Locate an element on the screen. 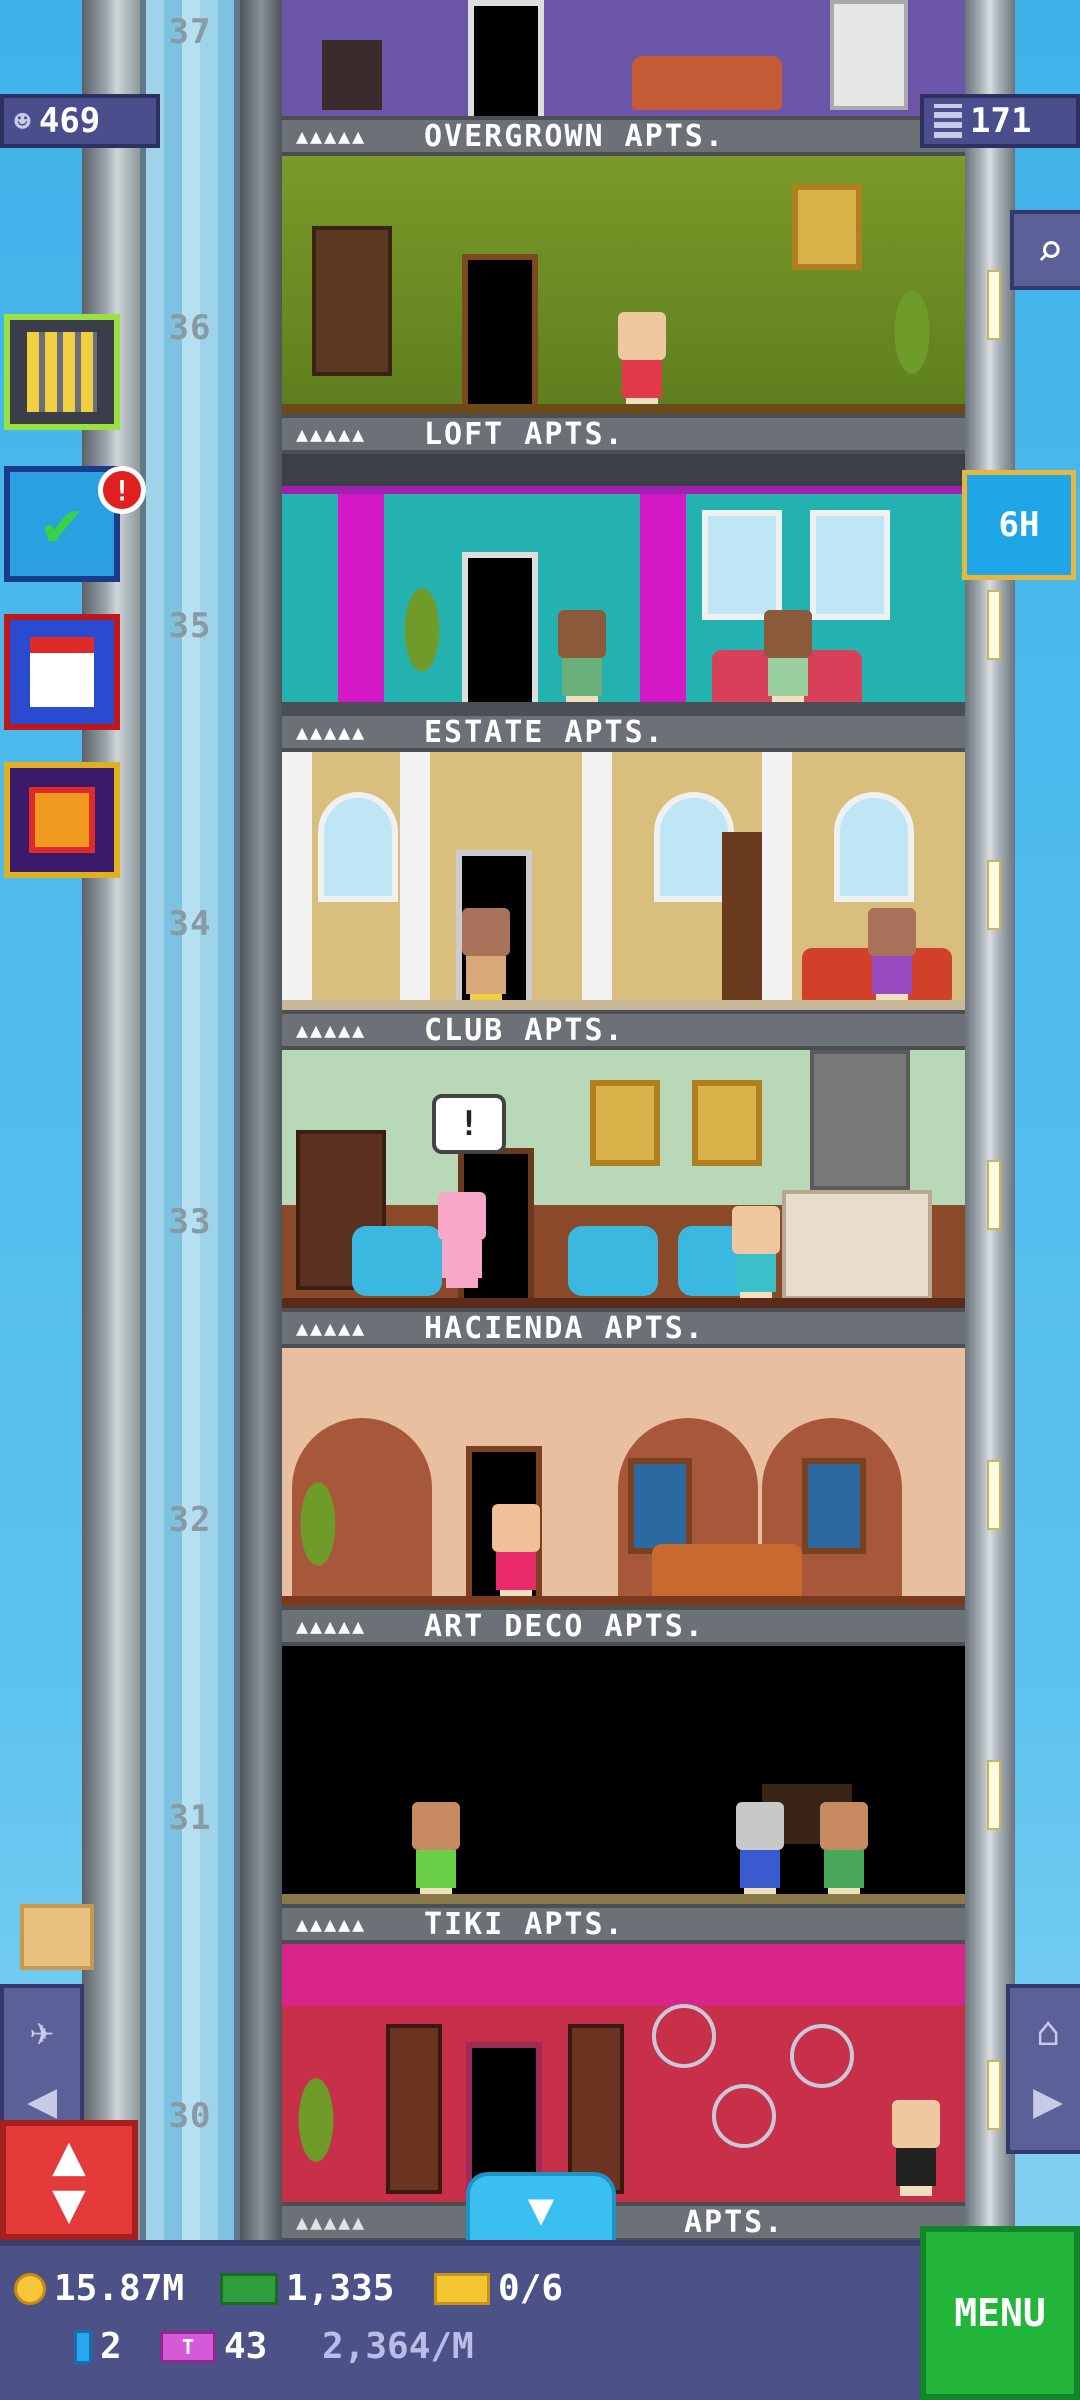 The width and height of the screenshot is (1080, 2400). door is located at coordinates (500, 334).